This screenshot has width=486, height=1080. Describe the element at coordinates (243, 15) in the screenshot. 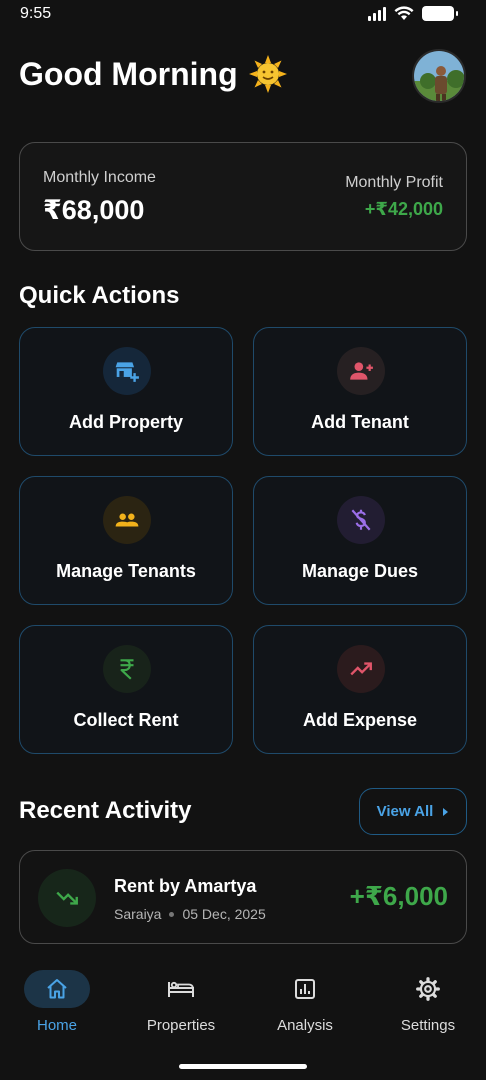

I see `status-bar: 9:55` at that location.